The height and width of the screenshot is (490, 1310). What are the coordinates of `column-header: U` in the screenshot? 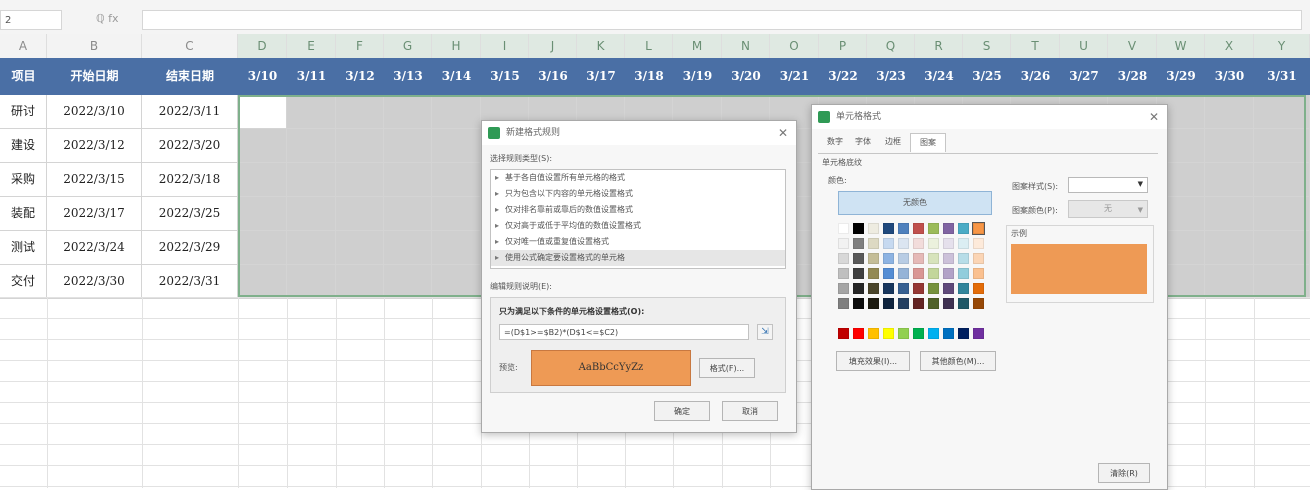 It's located at (1084, 46).